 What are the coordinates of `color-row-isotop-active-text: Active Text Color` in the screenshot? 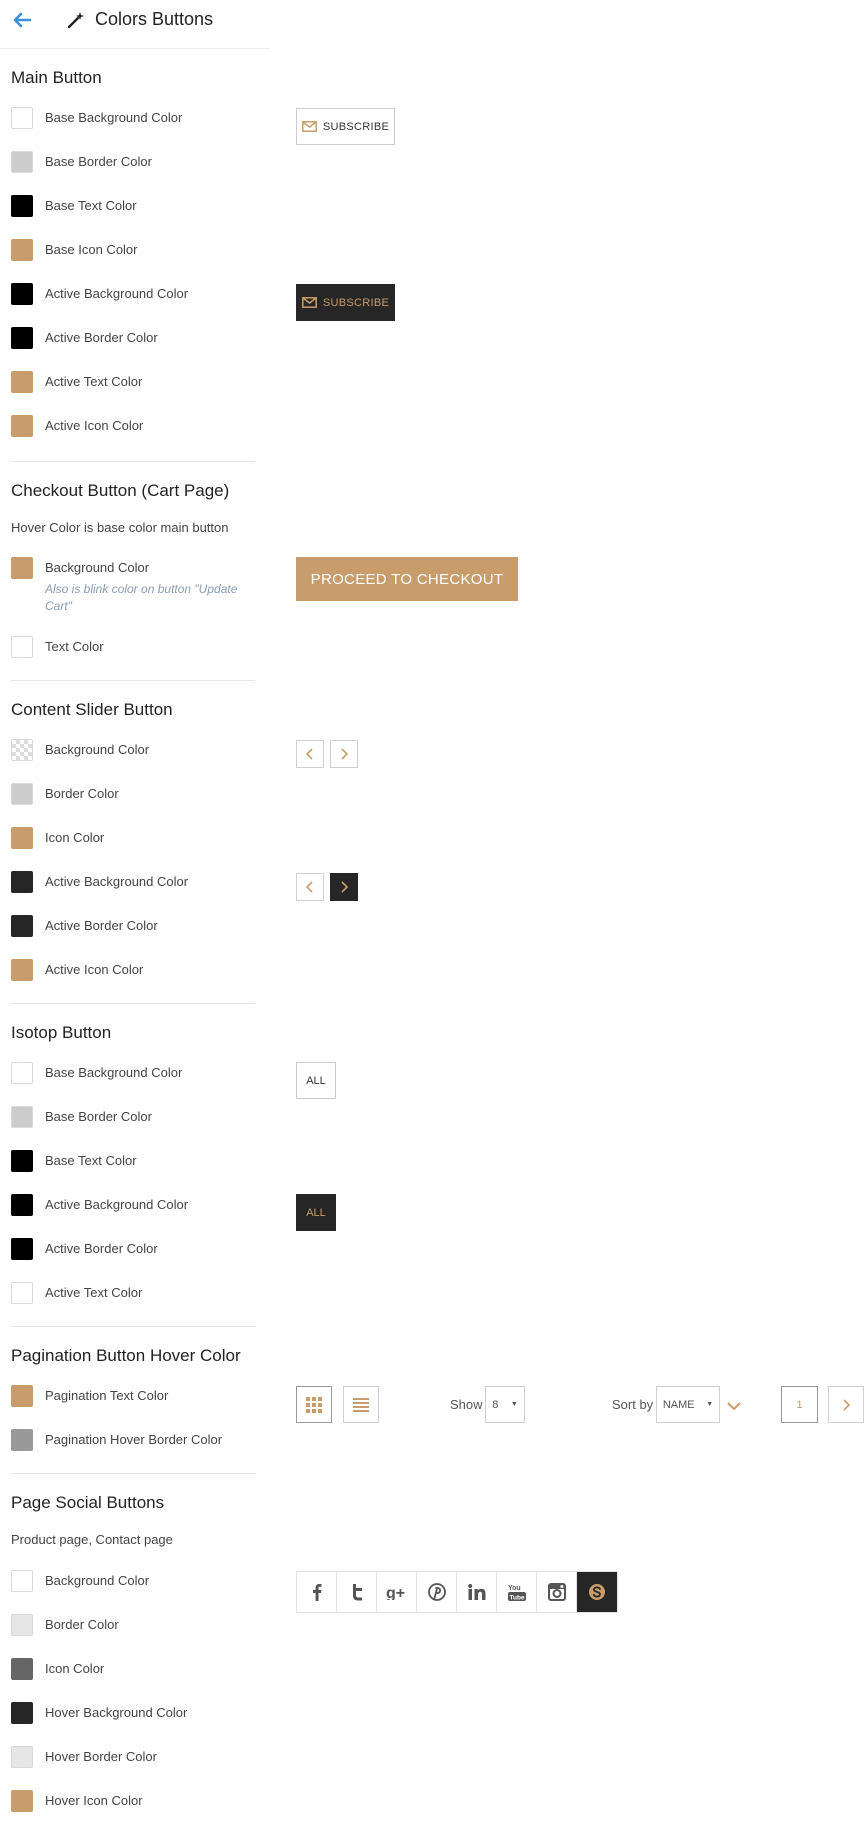 It's located at (131, 1294).